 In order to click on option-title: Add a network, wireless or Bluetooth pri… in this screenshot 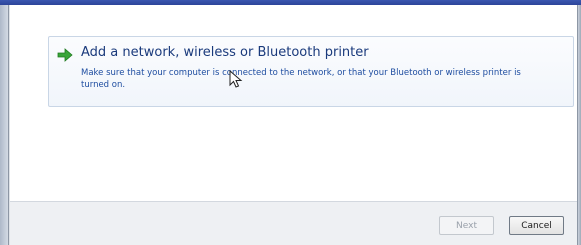, I will do `click(225, 52)`.